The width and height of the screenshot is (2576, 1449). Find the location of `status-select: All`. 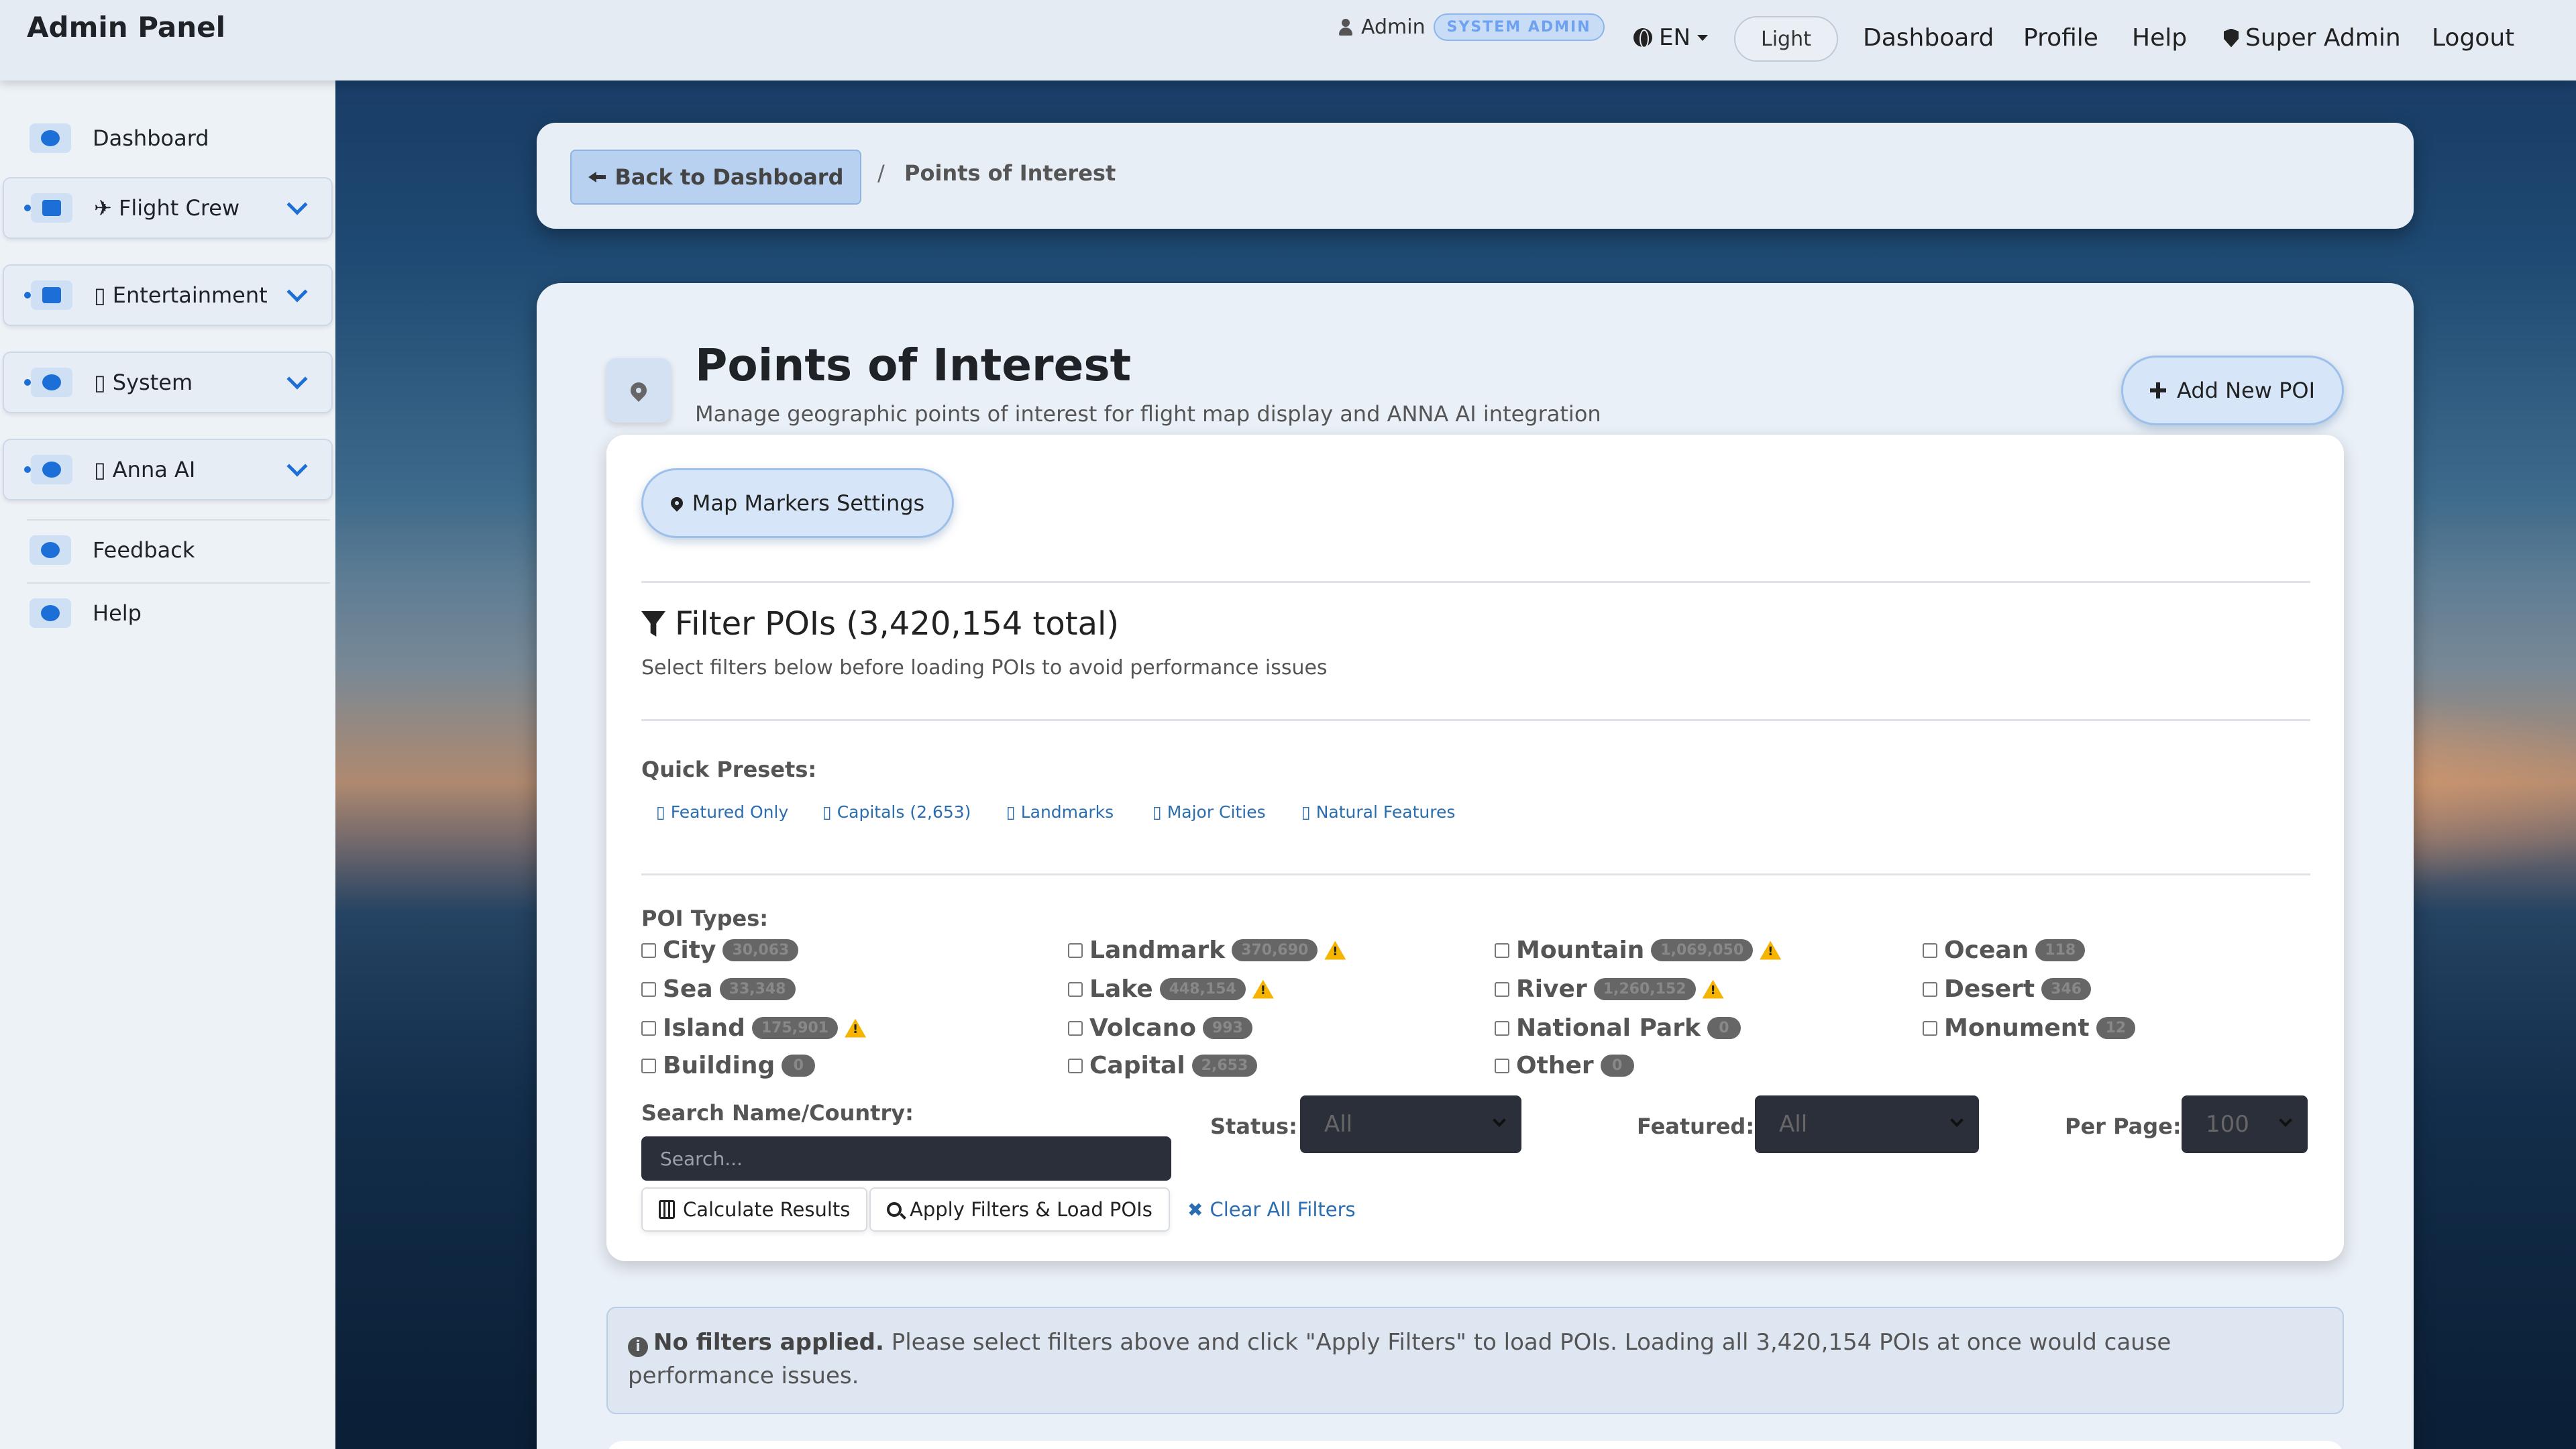

status-select: All is located at coordinates (1410, 1124).